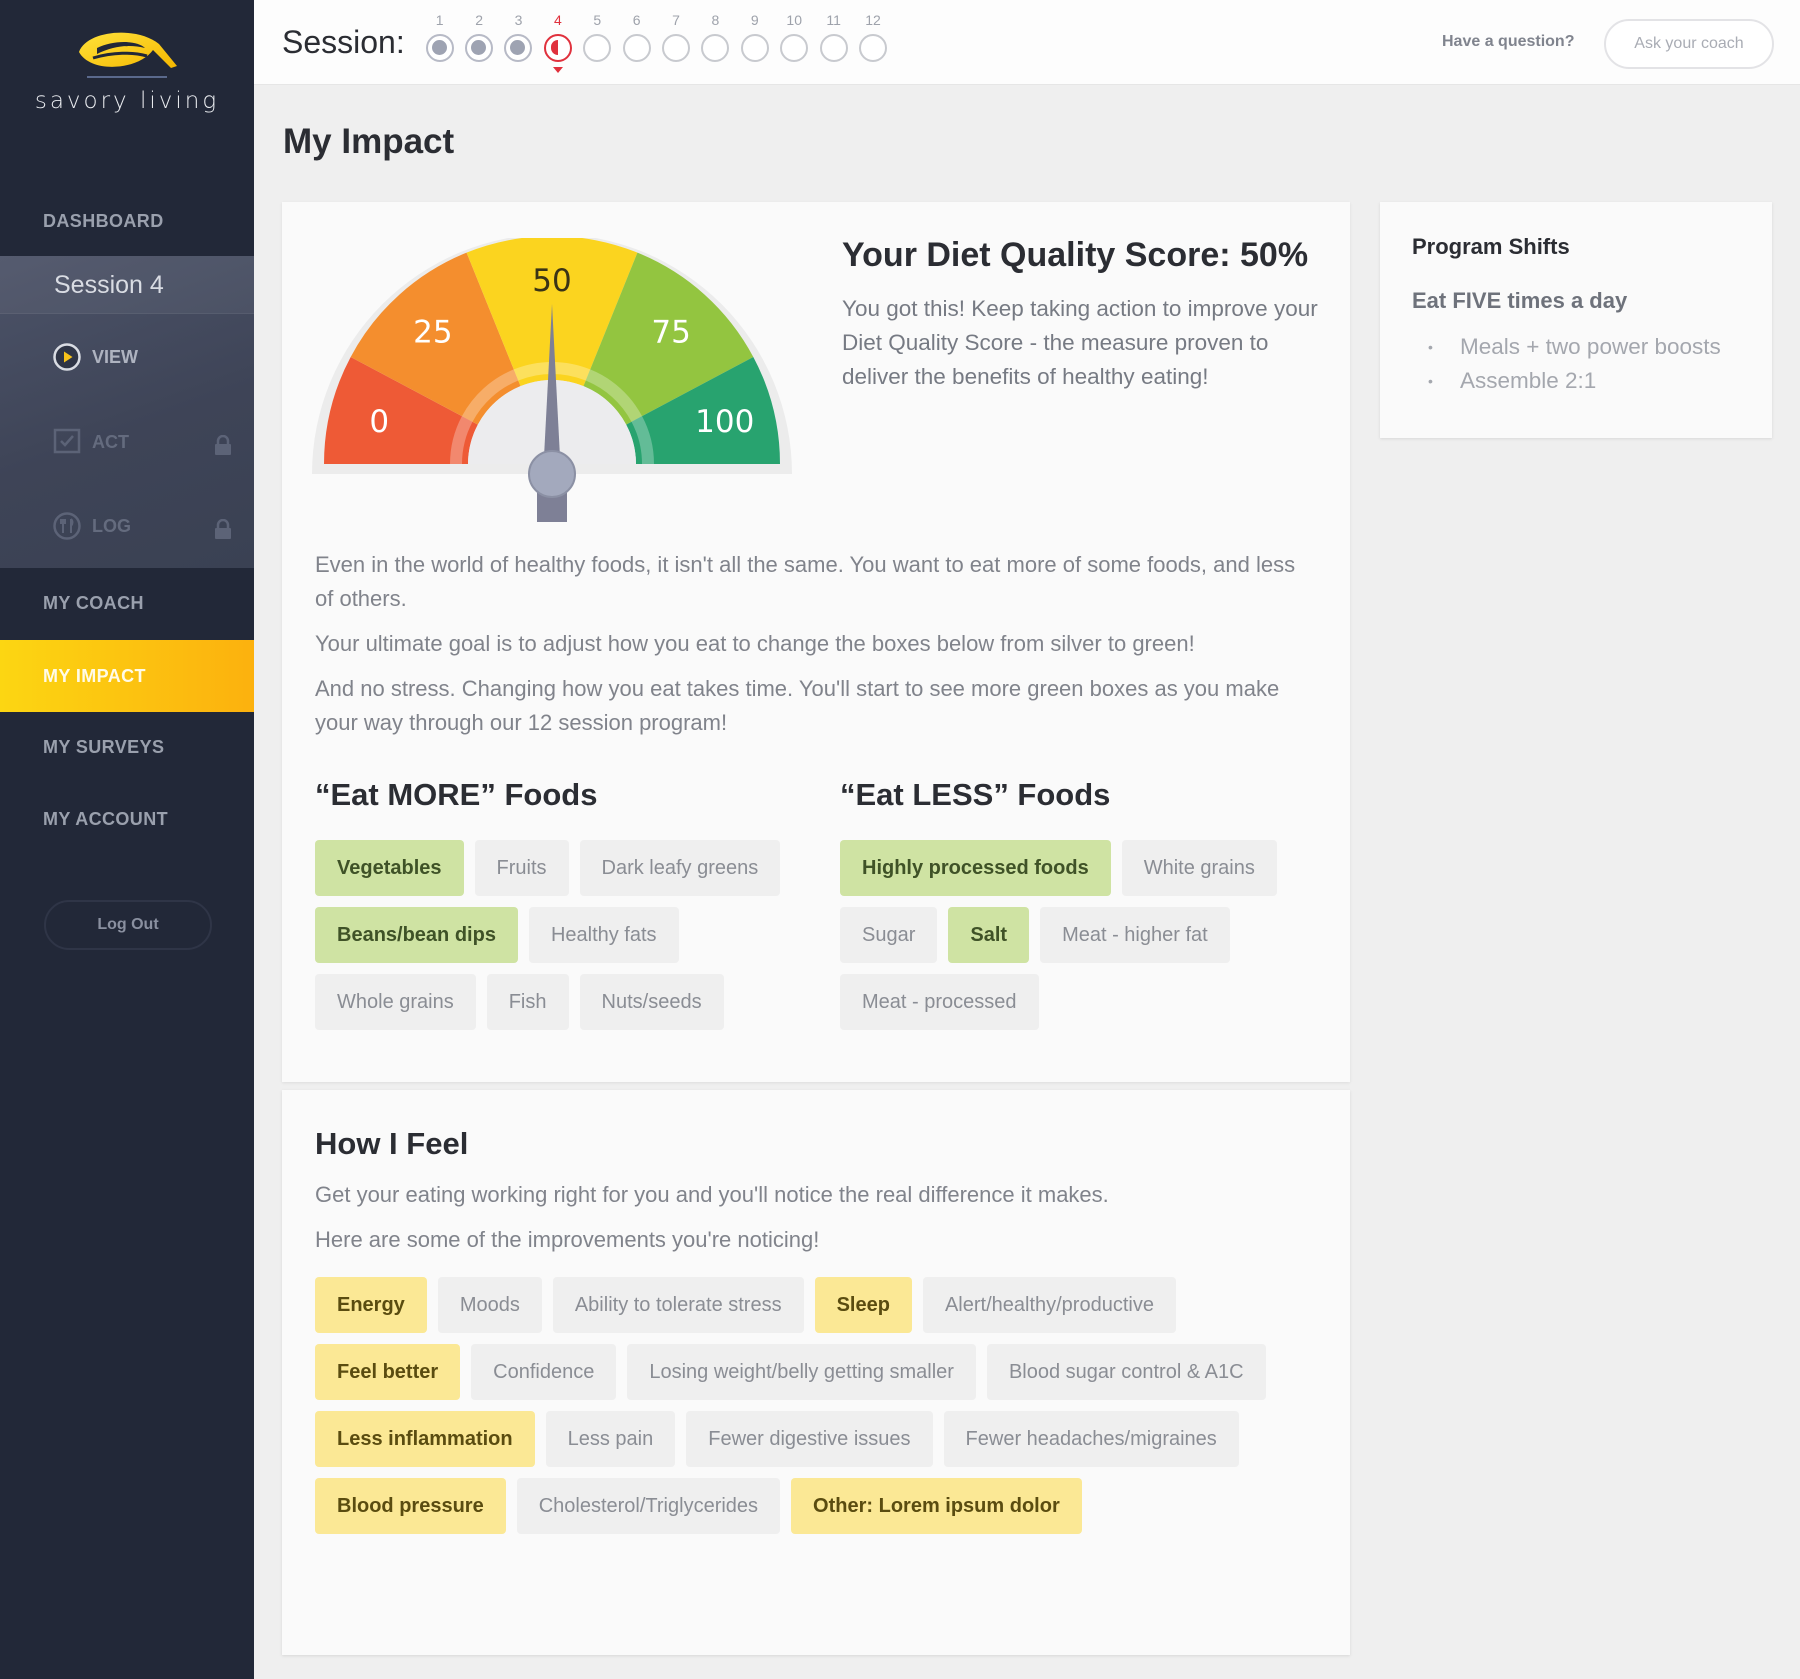 This screenshot has width=1800, height=1679. What do you see at coordinates (989, 935) in the screenshot?
I see `tag-active: Salt` at bounding box center [989, 935].